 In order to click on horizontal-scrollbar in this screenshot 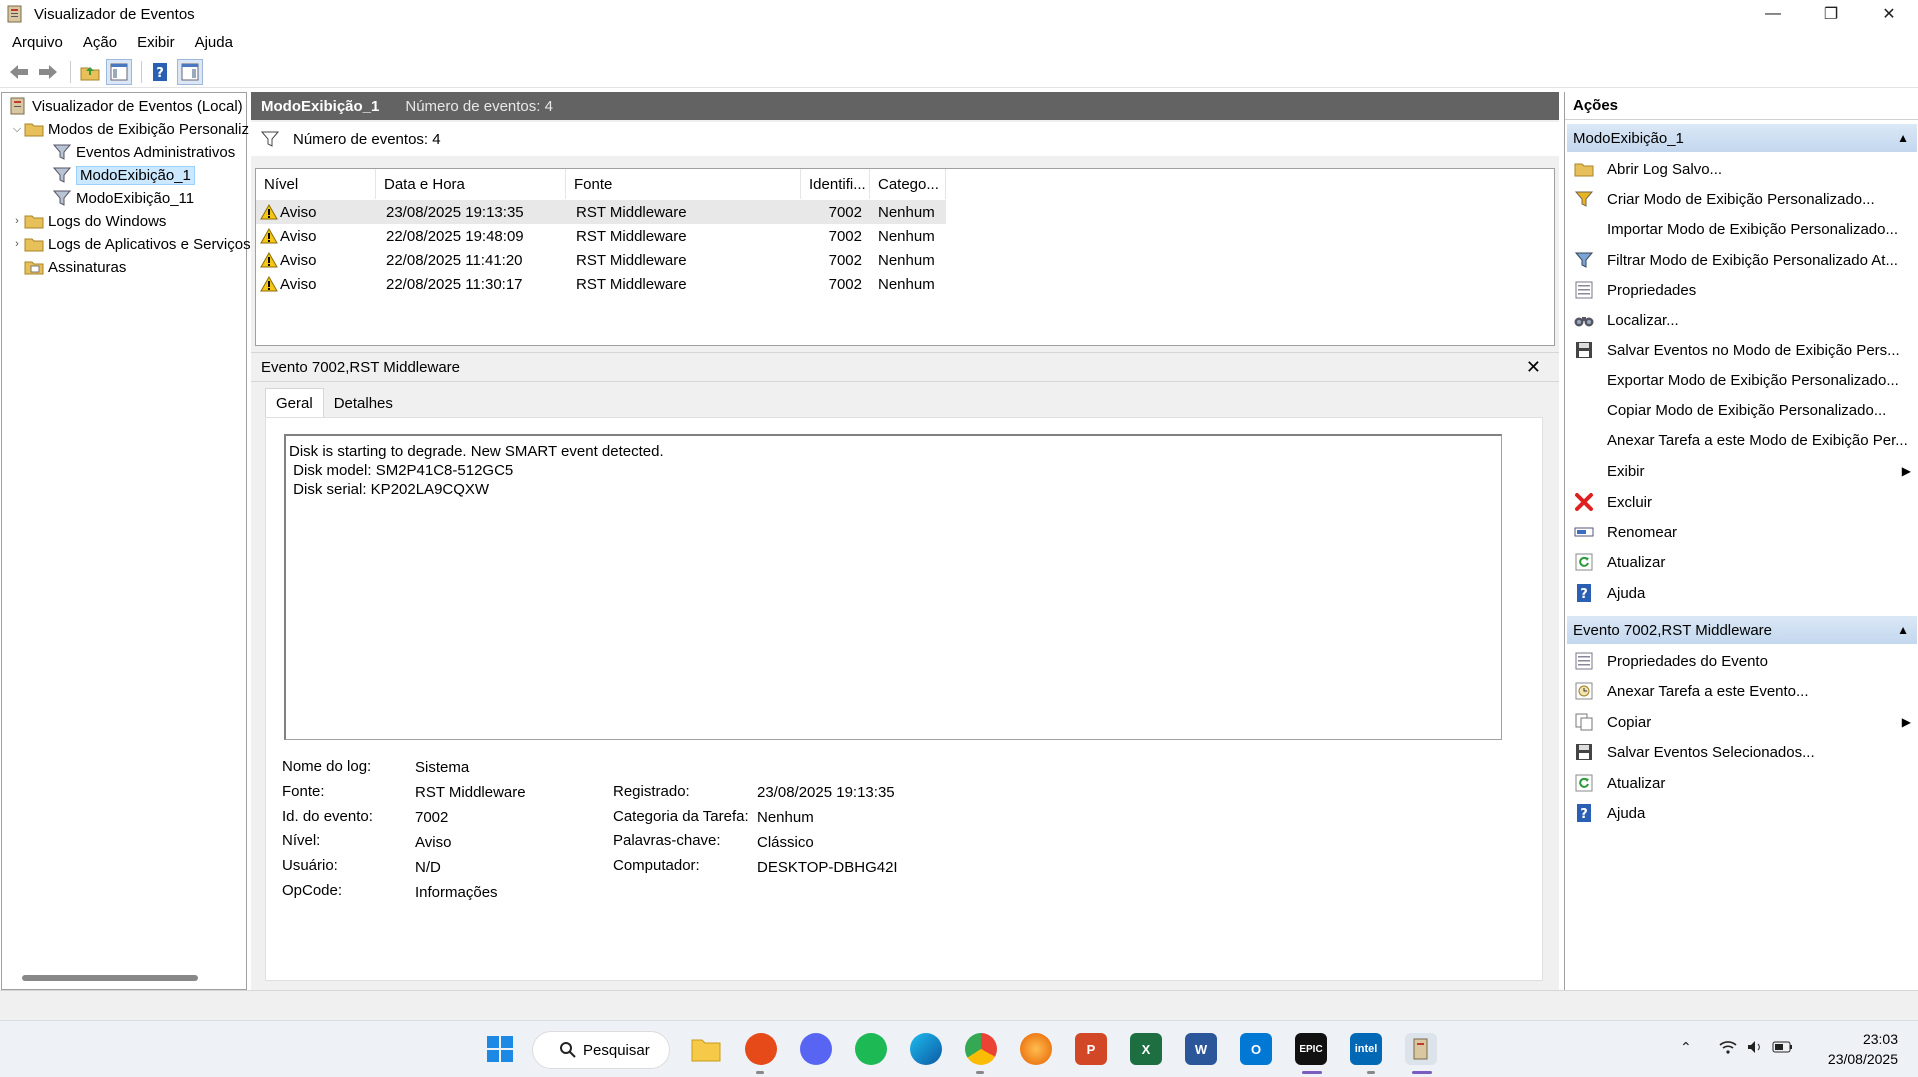, I will do `click(110, 978)`.